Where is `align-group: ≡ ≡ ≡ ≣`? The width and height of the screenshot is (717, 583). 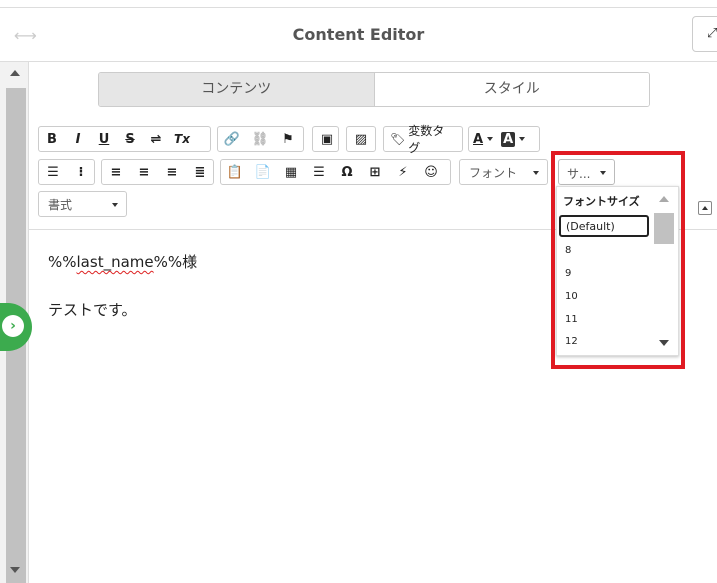
align-group: ≡ ≡ ≡ ≣ is located at coordinates (157, 172).